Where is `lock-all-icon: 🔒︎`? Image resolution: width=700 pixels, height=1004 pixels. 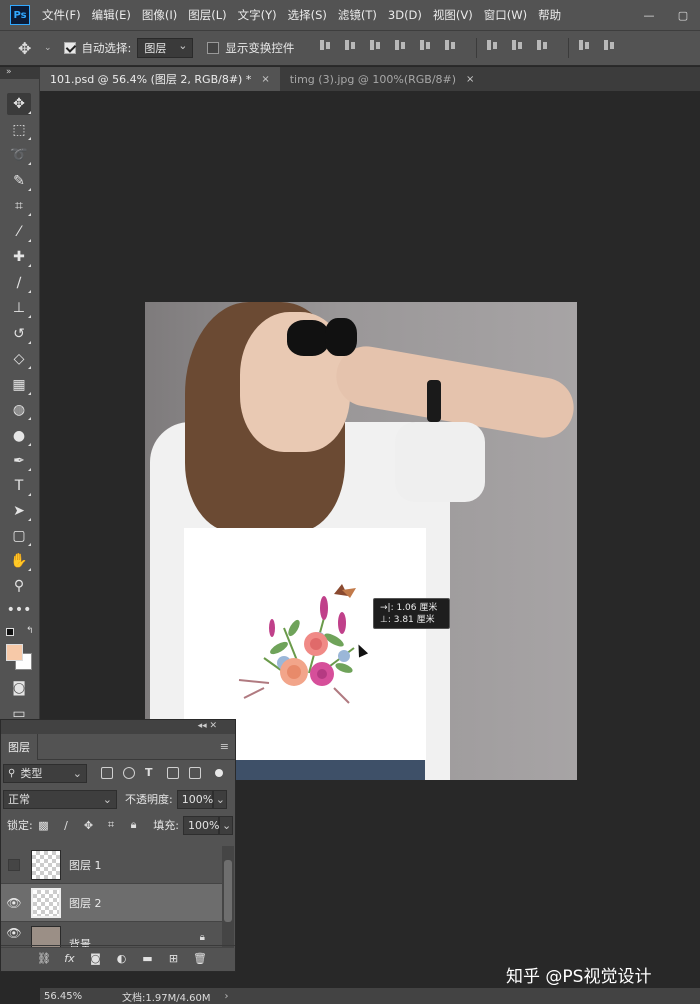
lock-all-icon: 🔒︎ is located at coordinates (134, 825).